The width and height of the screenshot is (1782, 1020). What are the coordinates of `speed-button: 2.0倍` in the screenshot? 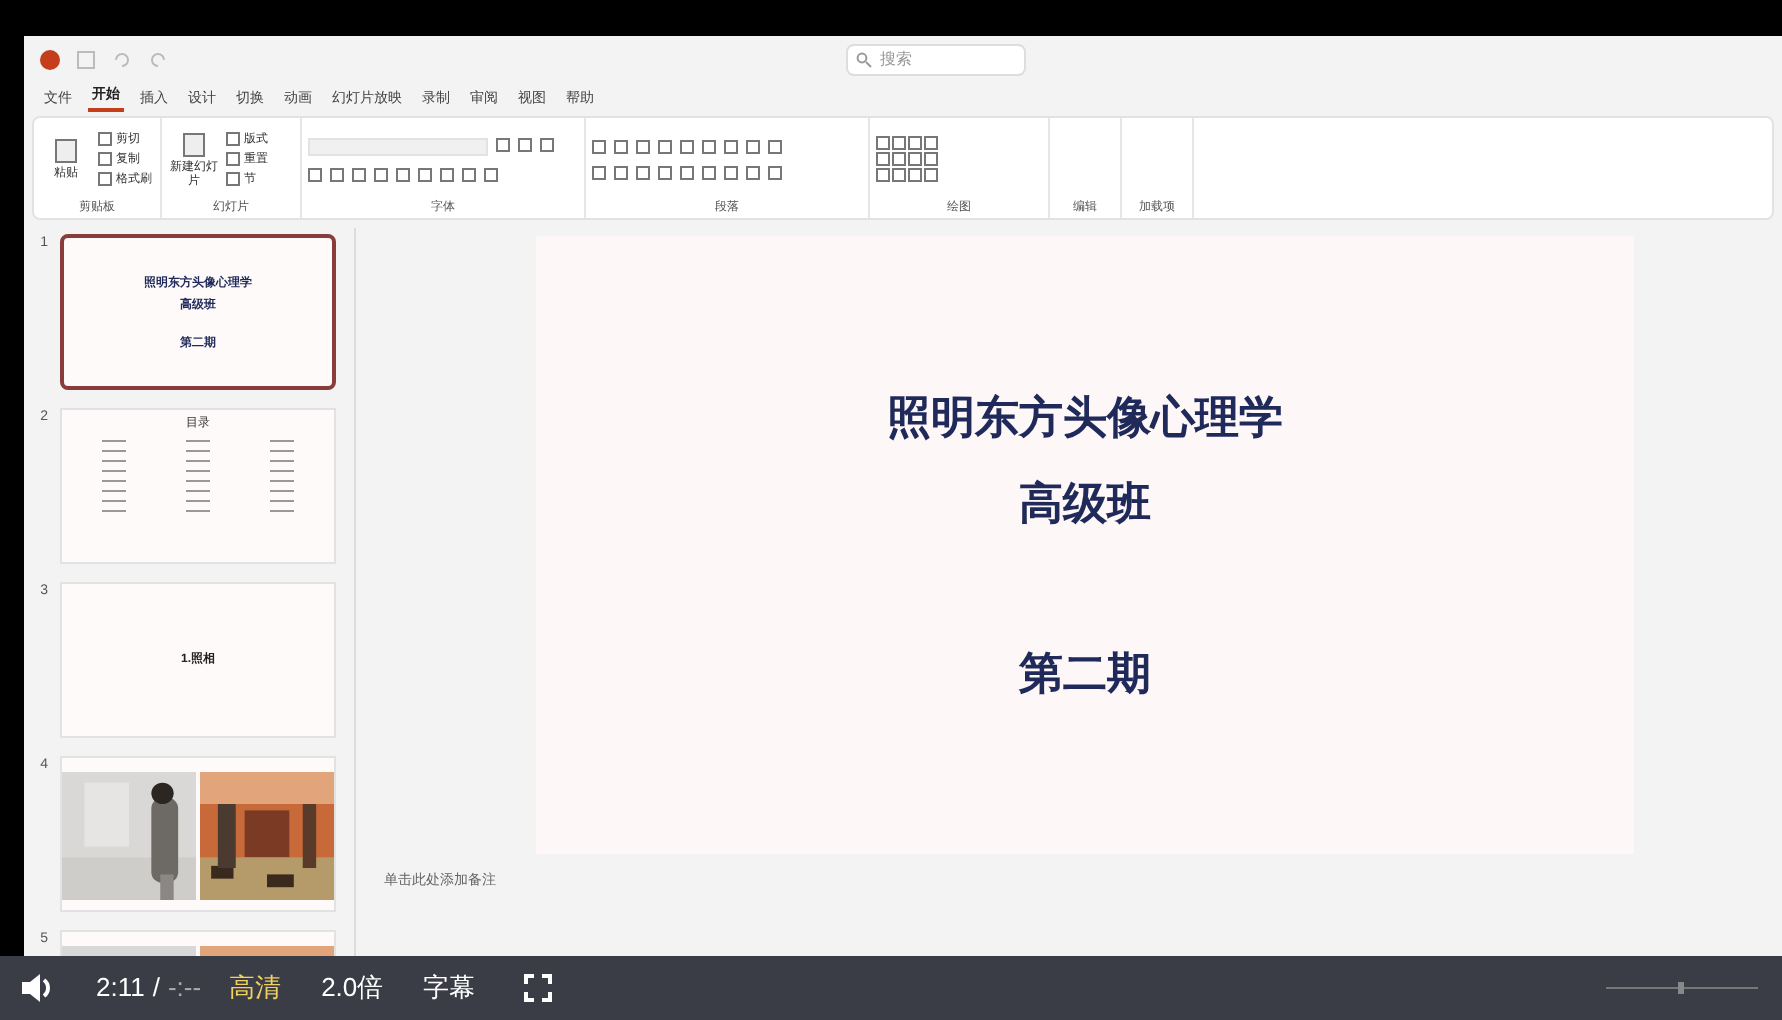 It's located at (352, 988).